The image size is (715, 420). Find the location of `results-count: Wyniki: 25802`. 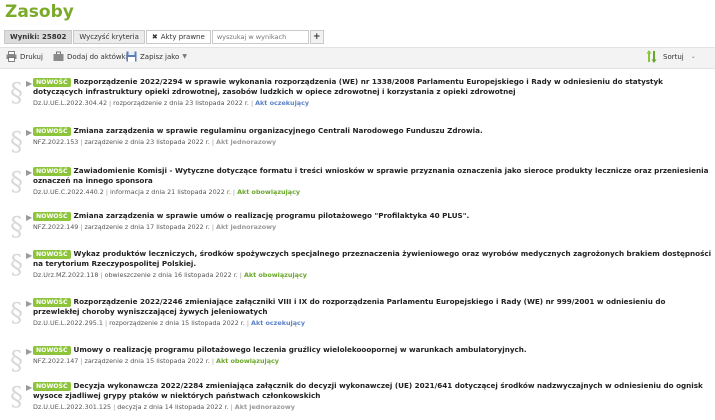

results-count: Wyniki: 25802 is located at coordinates (38, 37).